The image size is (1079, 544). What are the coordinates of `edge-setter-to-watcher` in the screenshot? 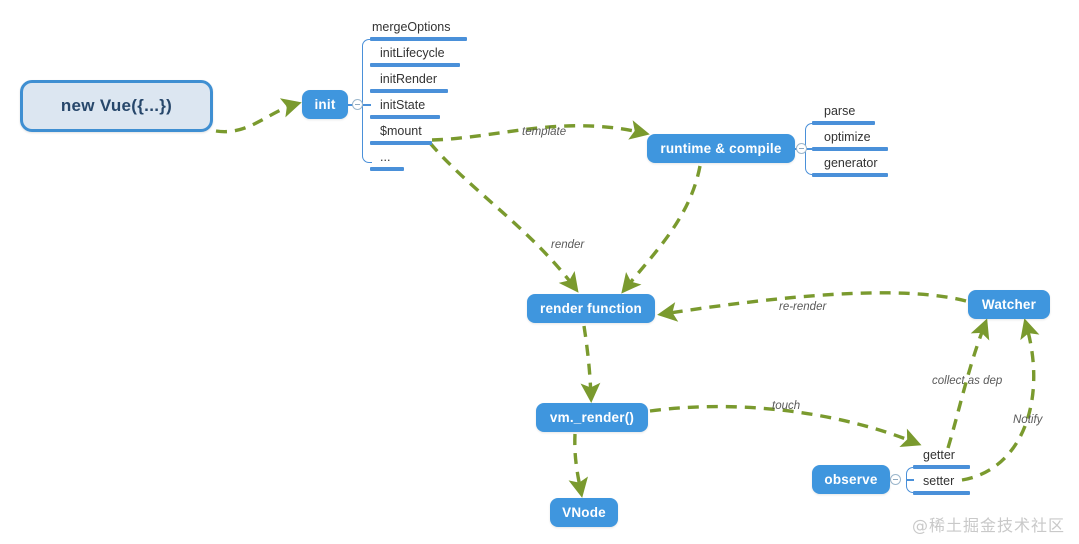 It's located at (1000, 400).